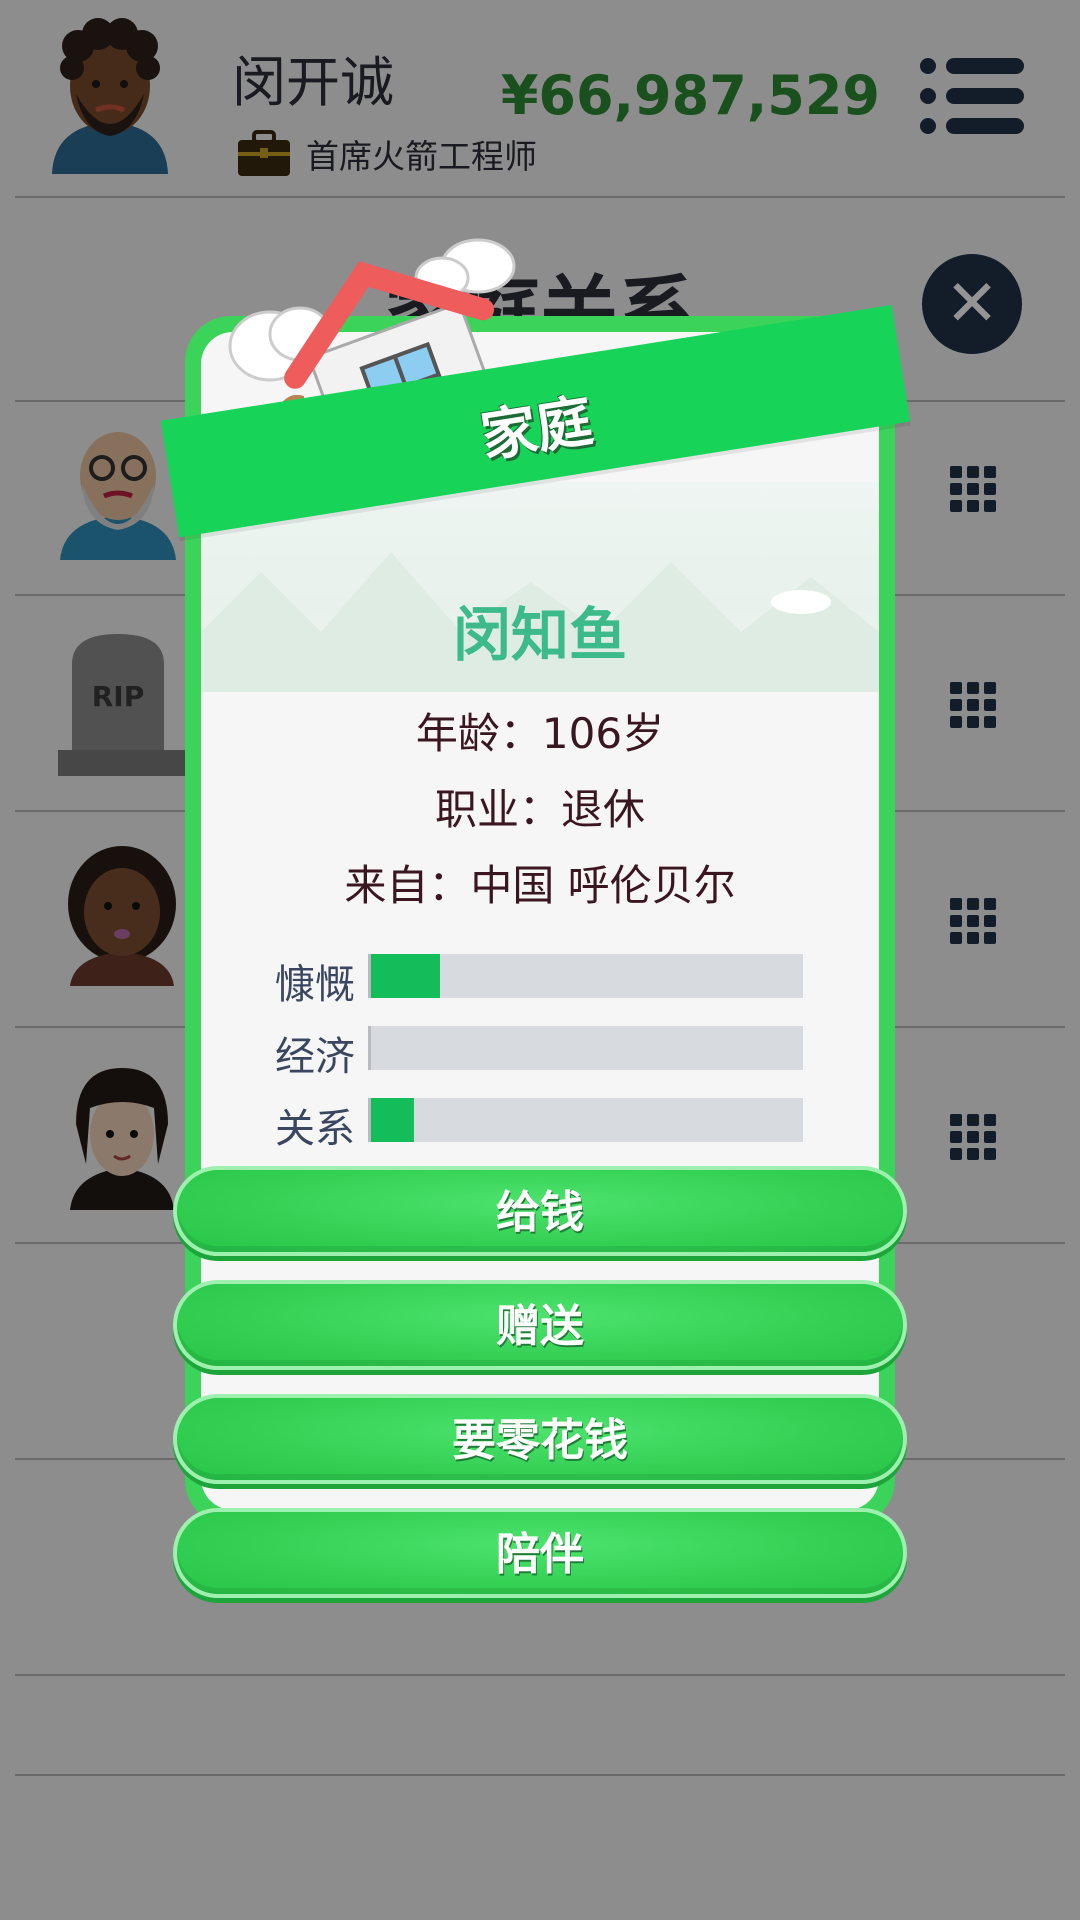 This screenshot has height=1920, width=1080. I want to click on stat-generosity: 慷慨, so click(536, 981).